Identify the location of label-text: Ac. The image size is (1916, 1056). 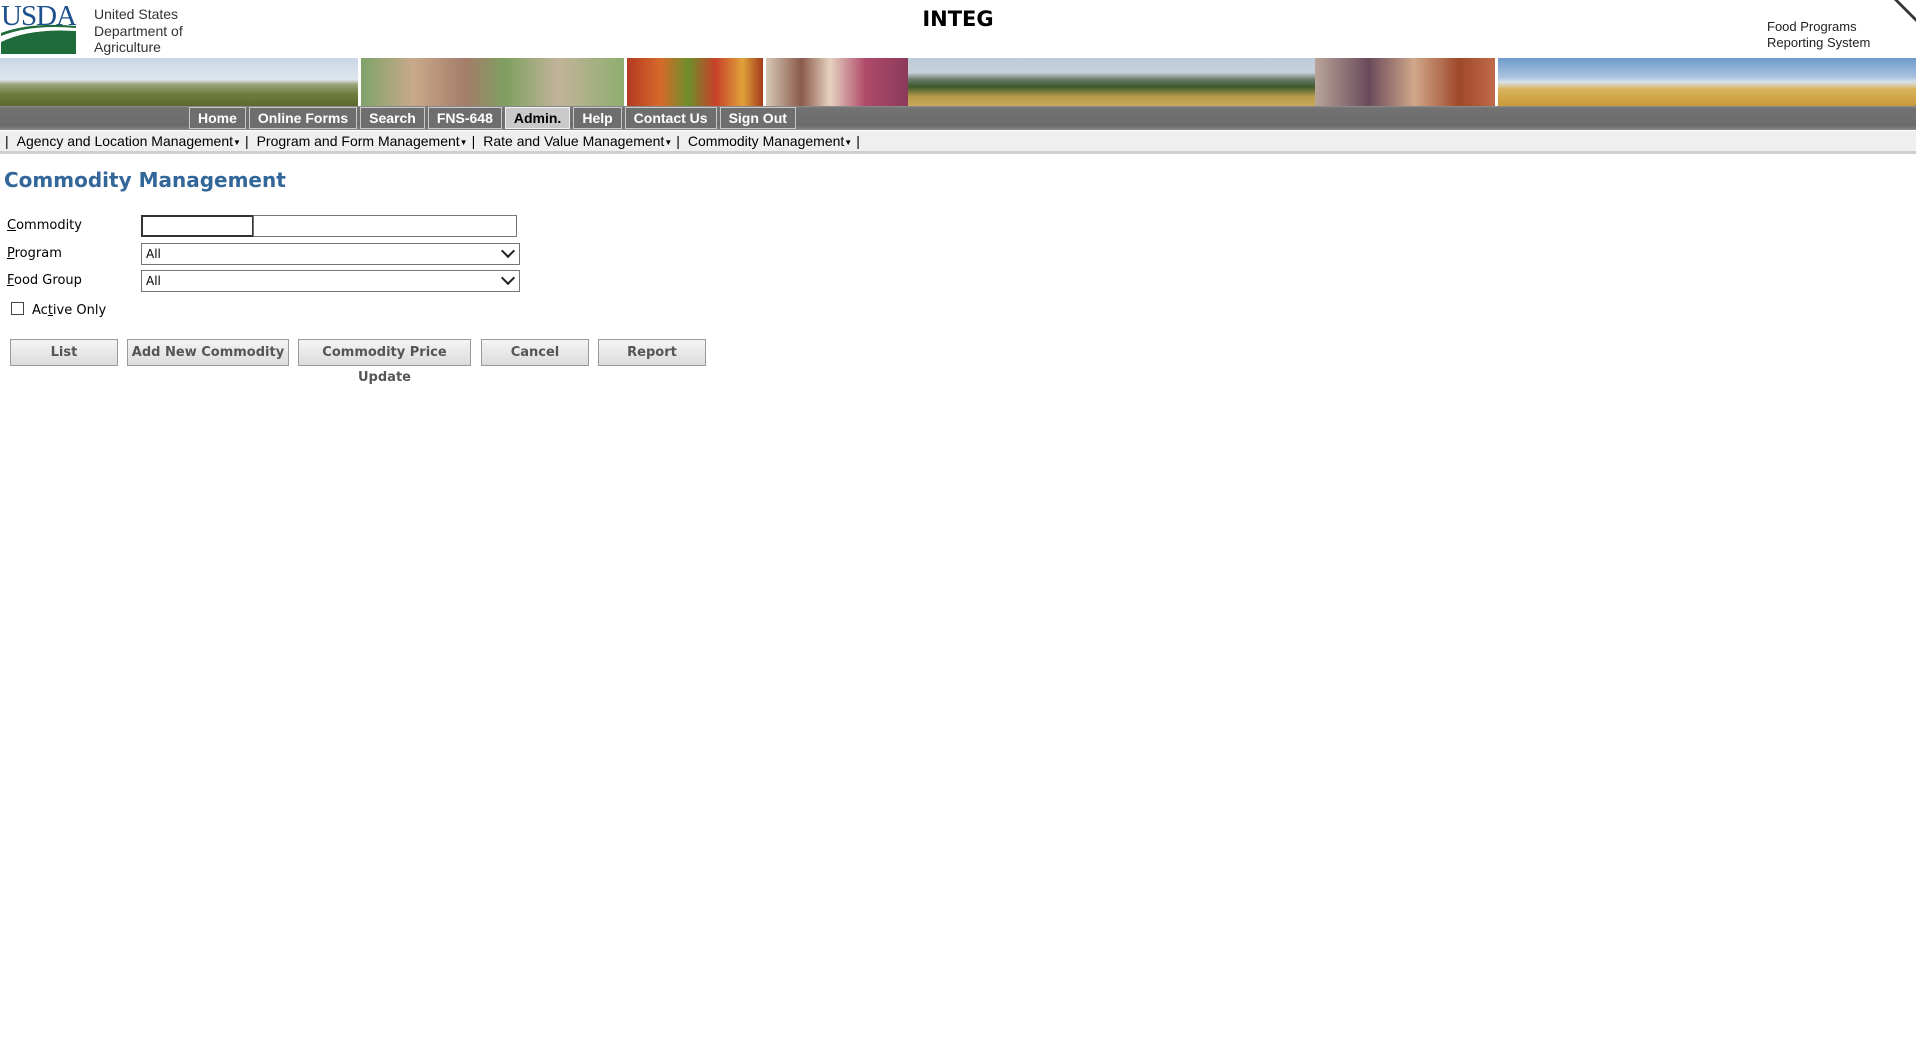
(40, 310).